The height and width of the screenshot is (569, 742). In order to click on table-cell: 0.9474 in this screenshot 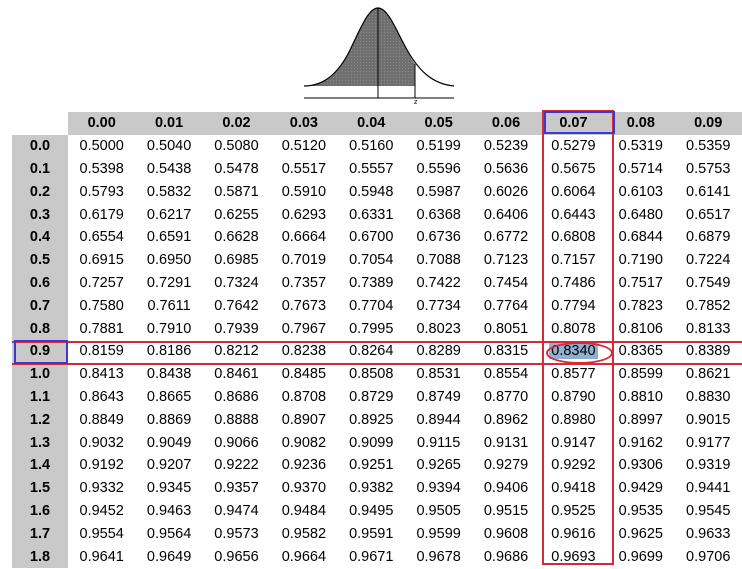, I will do `click(236, 510)`.